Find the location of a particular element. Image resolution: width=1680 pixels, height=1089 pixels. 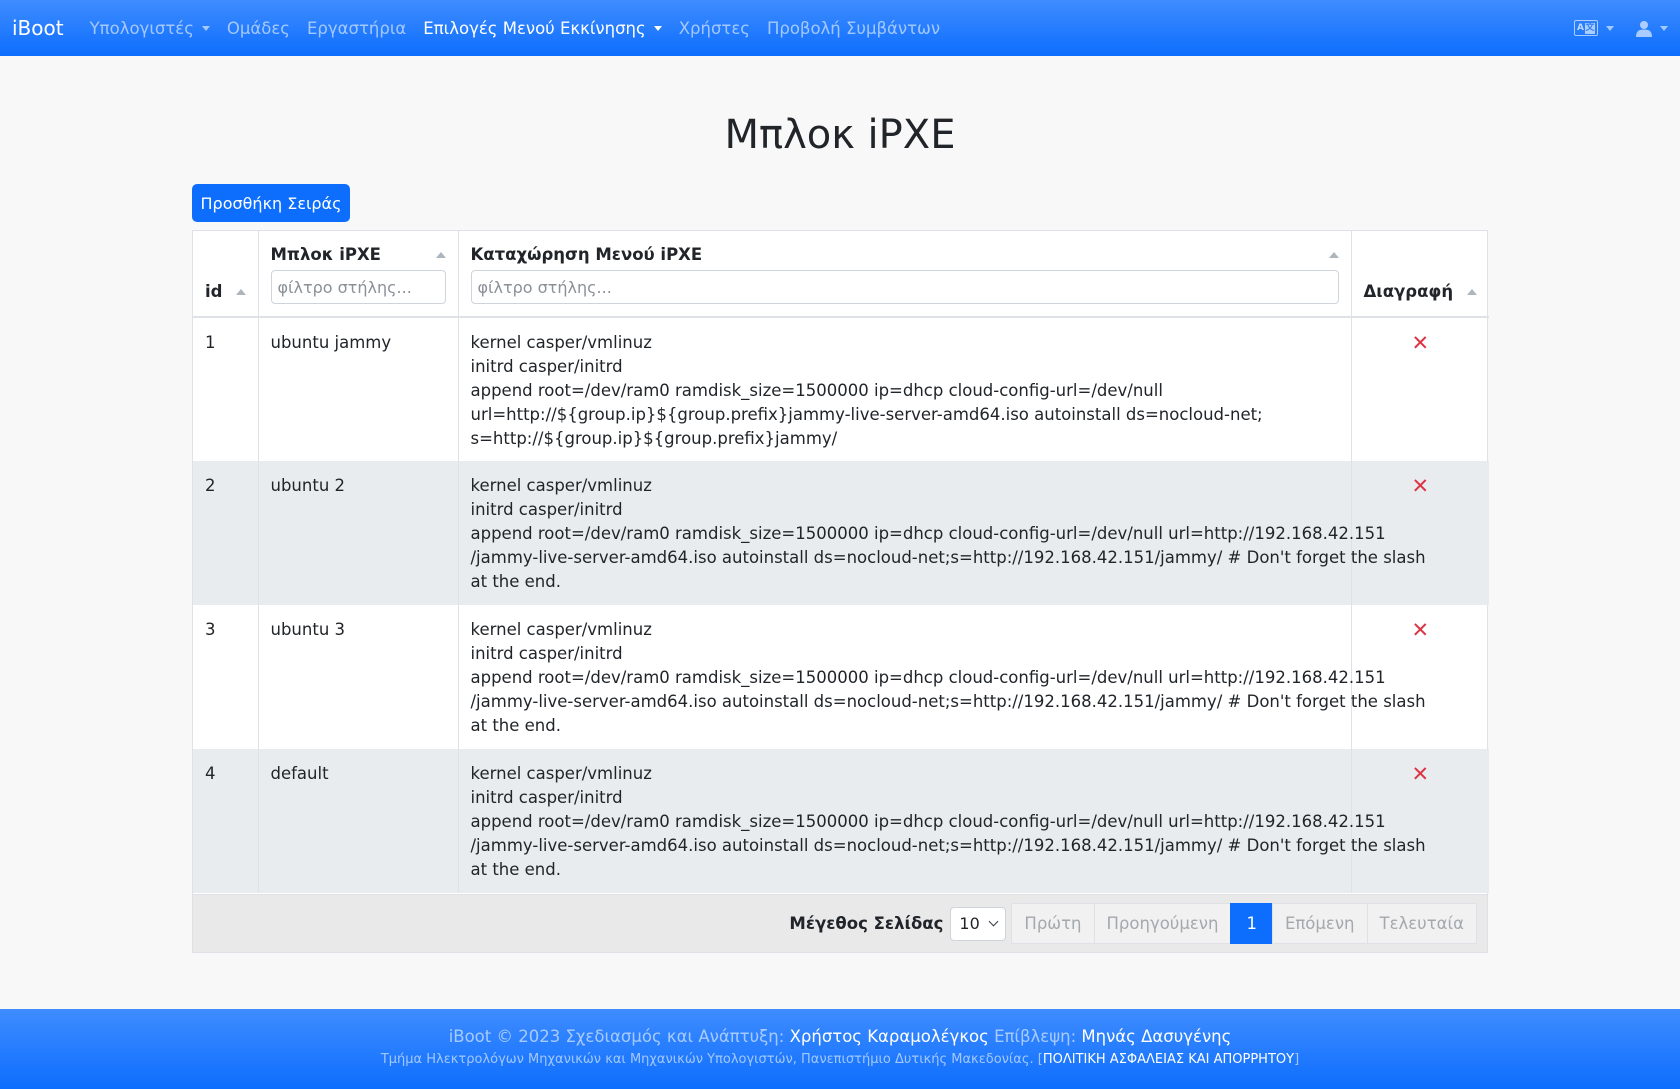

language-icon-cjk: 文 is located at coordinates (1590, 28).